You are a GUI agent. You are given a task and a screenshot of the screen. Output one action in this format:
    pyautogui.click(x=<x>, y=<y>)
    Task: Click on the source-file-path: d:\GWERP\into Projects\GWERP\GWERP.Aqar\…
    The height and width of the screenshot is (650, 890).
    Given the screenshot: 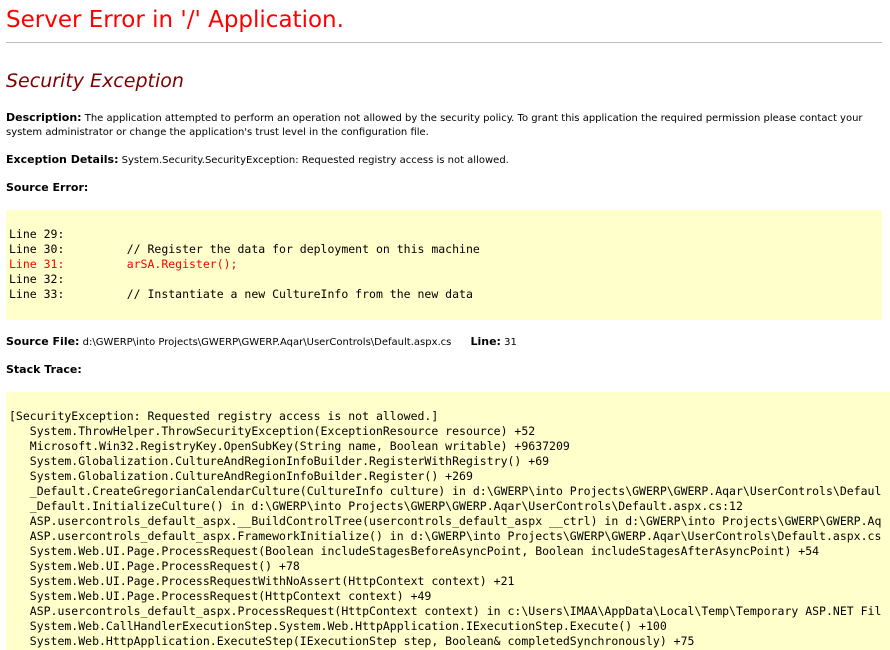 What is the action you would take?
    pyautogui.click(x=265, y=342)
    